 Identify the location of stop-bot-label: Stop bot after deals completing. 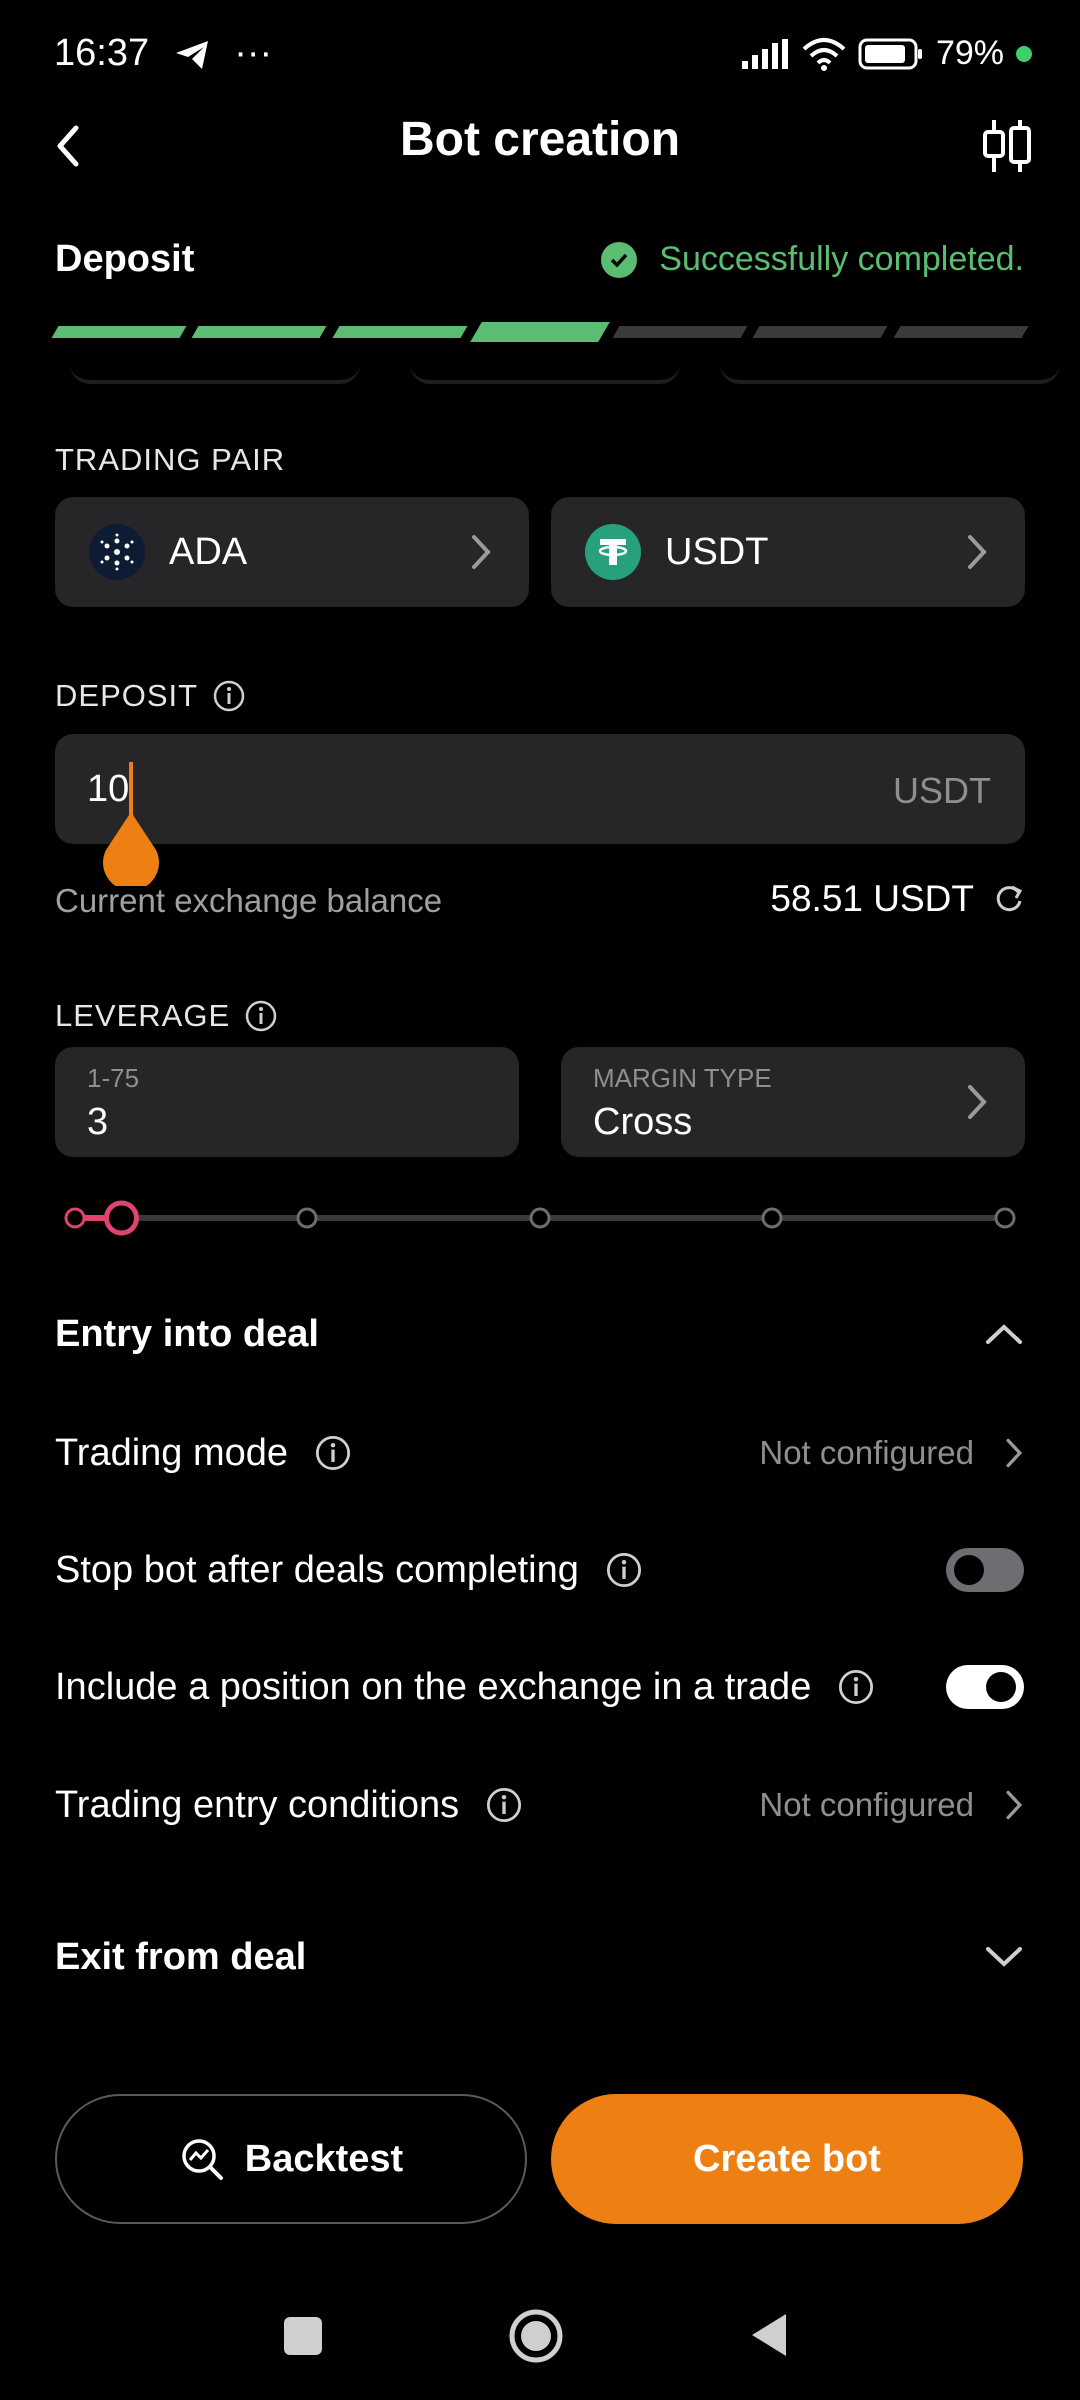
(317, 1569).